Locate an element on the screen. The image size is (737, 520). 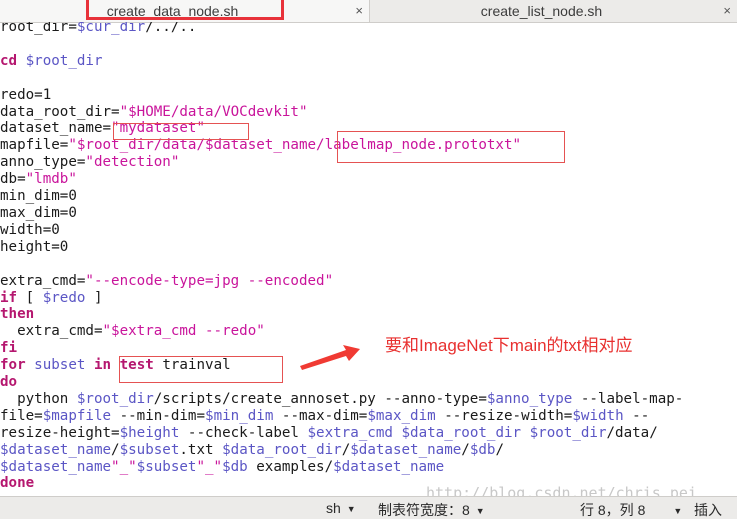
tab-create-list-node: create_list_node.sh × is located at coordinates (553, 11).